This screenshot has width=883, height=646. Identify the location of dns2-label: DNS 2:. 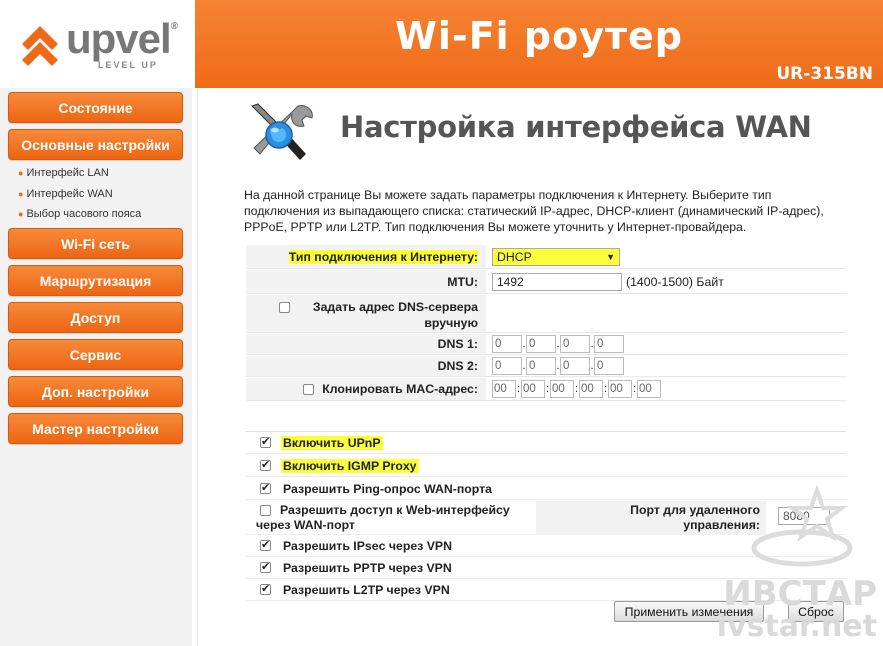
(366, 366).